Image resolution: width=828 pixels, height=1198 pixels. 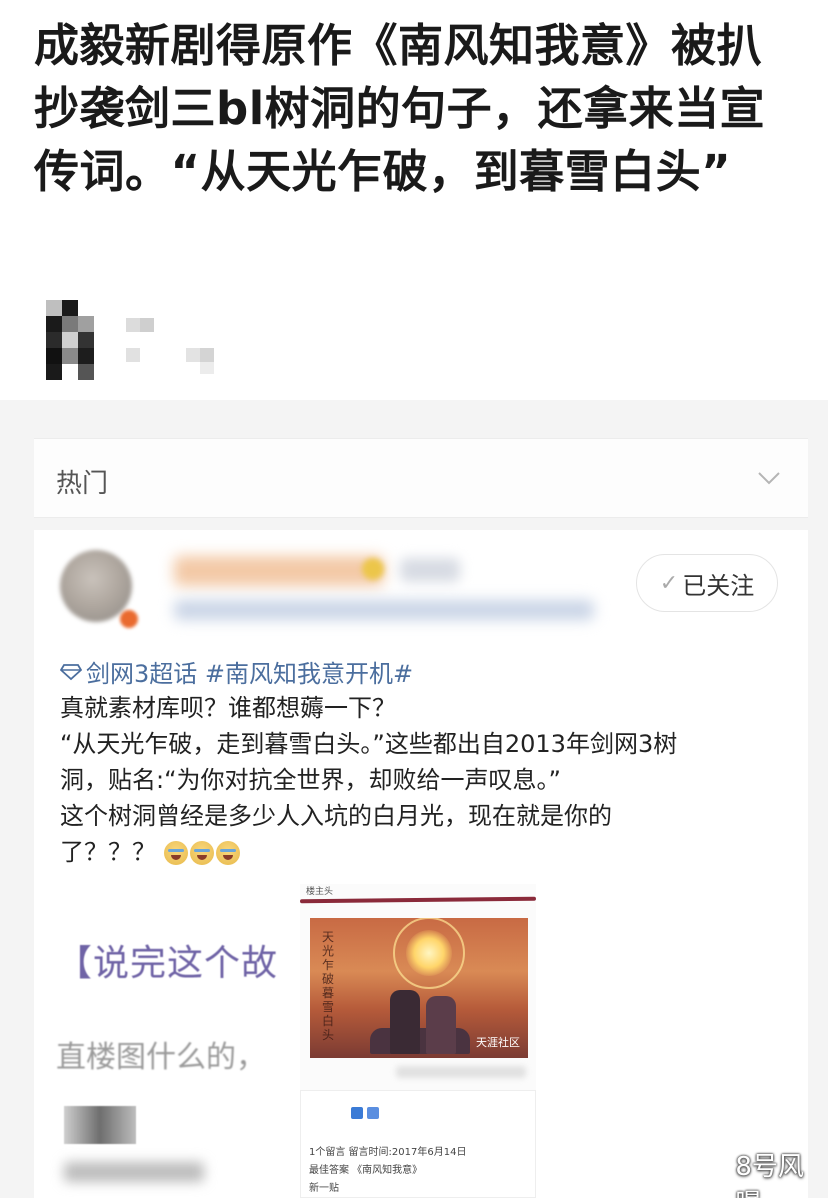 I want to click on blurred-username, so click(x=279, y=571).